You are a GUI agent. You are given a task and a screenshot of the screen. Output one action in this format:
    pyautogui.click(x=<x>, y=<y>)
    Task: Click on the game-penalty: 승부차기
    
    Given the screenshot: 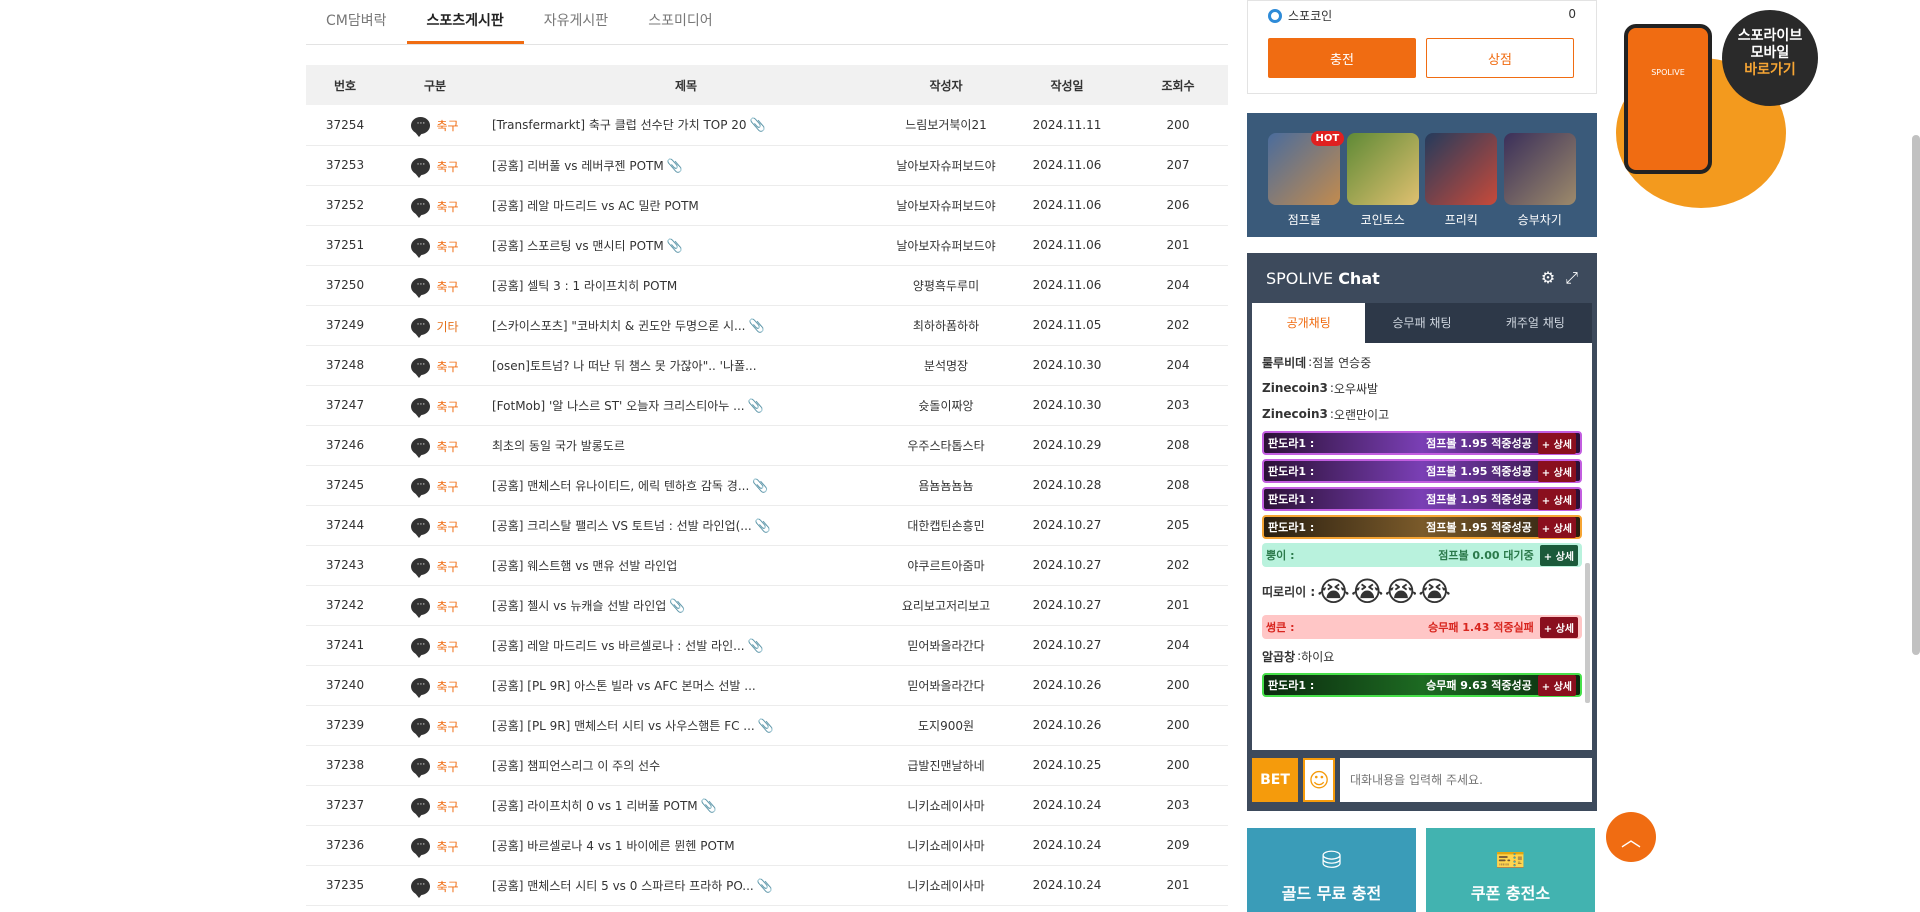 What is the action you would take?
    pyautogui.click(x=1539, y=185)
    